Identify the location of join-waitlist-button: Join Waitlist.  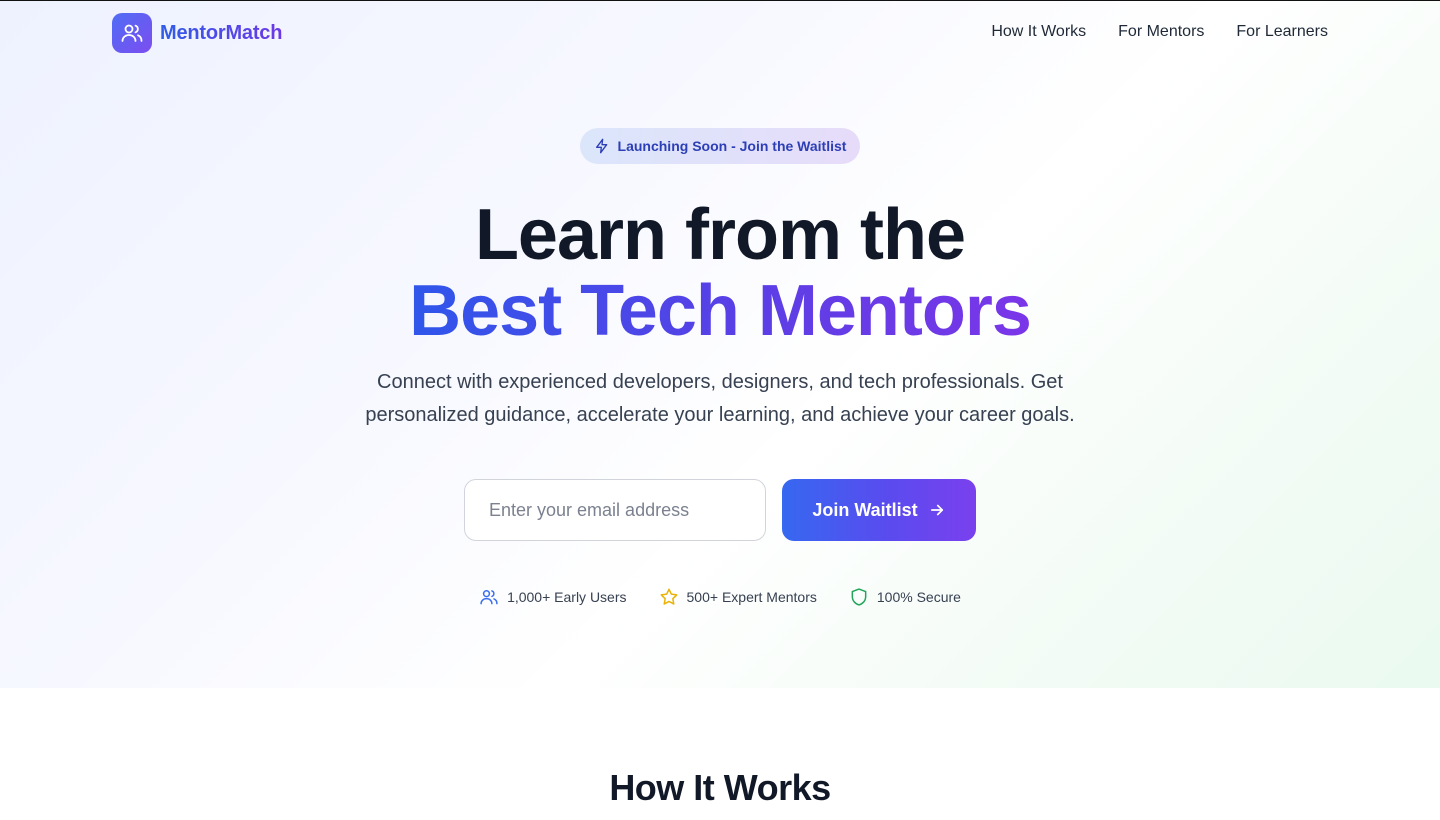
(879, 510).